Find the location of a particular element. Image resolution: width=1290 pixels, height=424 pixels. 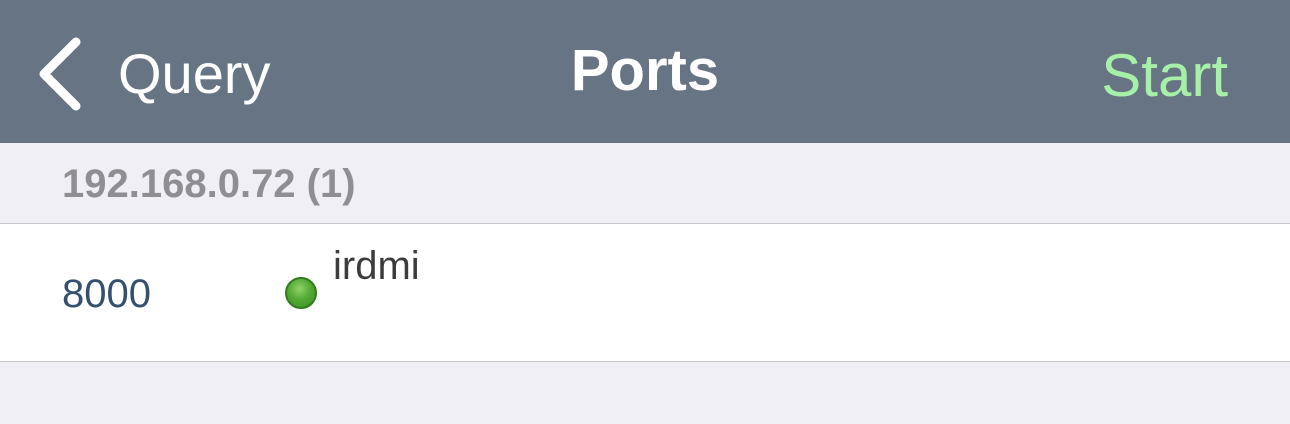

chevron-left-icon is located at coordinates (60, 74).